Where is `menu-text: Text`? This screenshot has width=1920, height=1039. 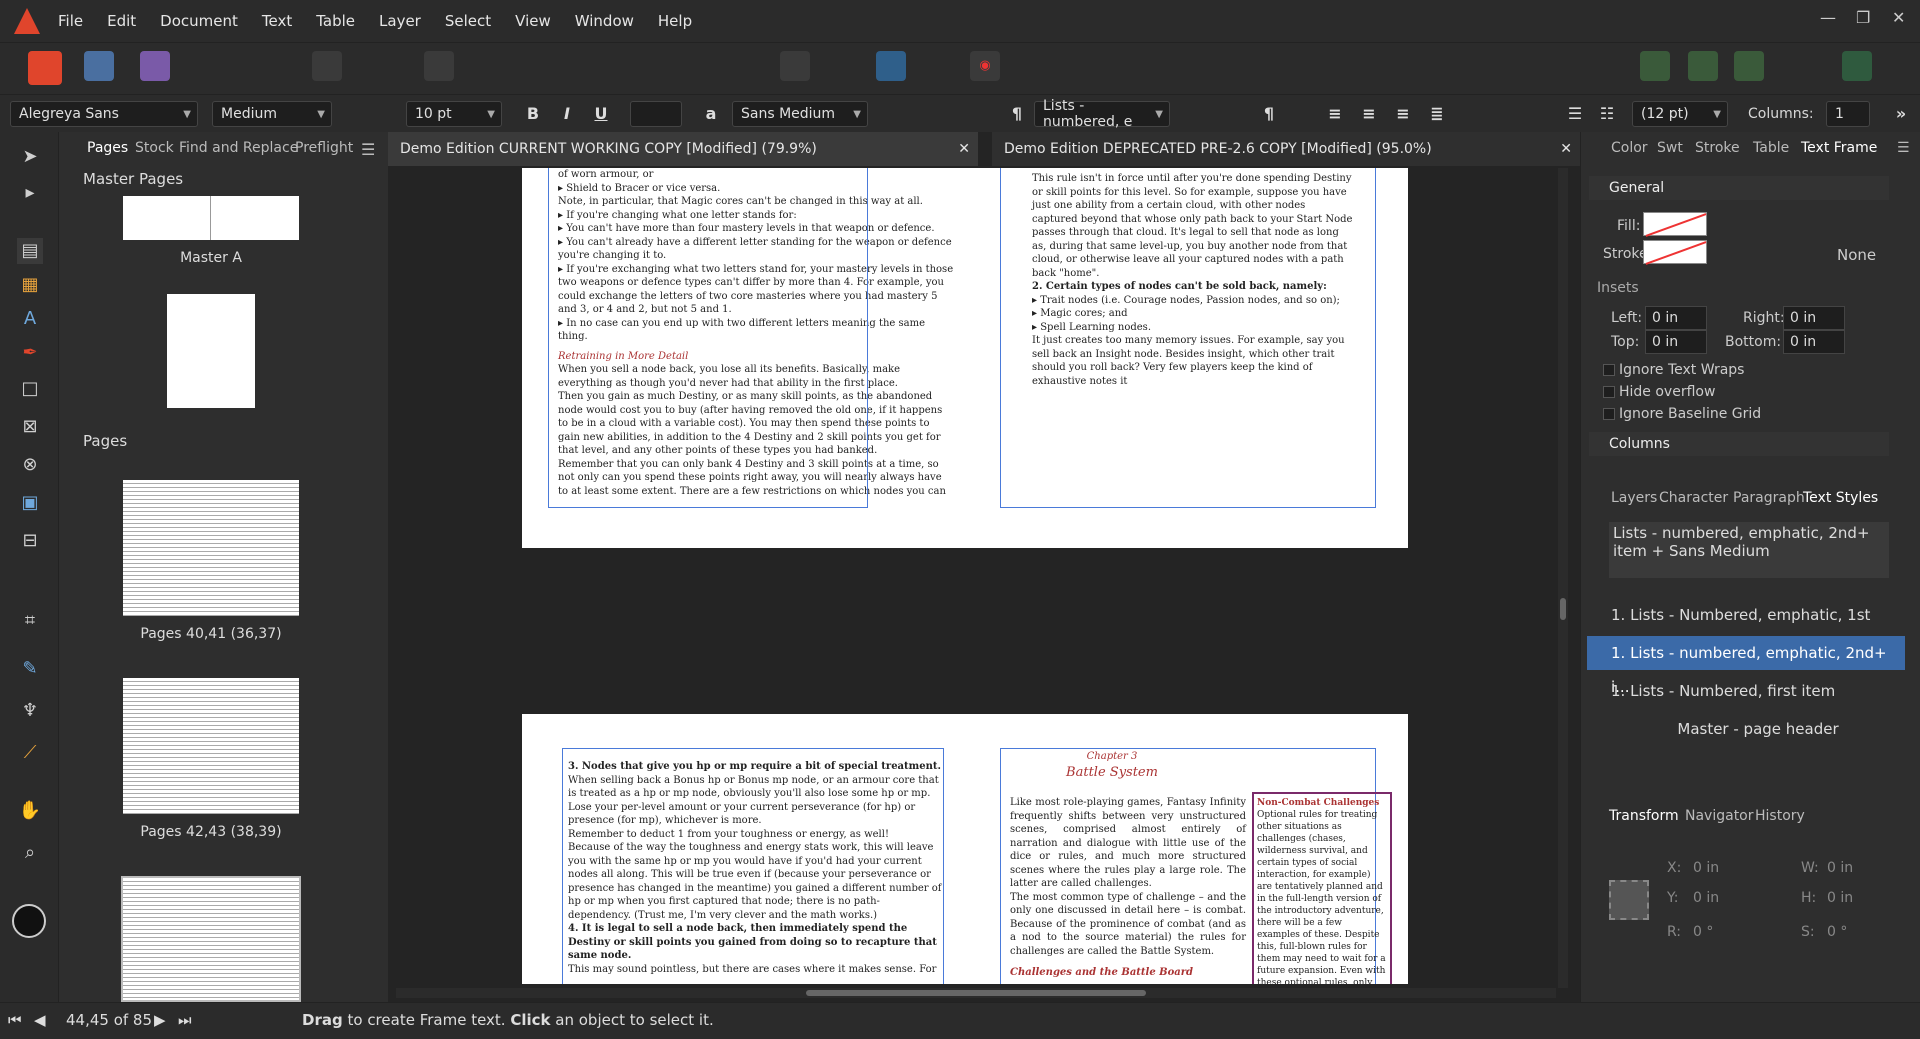
menu-text: Text is located at coordinates (277, 21).